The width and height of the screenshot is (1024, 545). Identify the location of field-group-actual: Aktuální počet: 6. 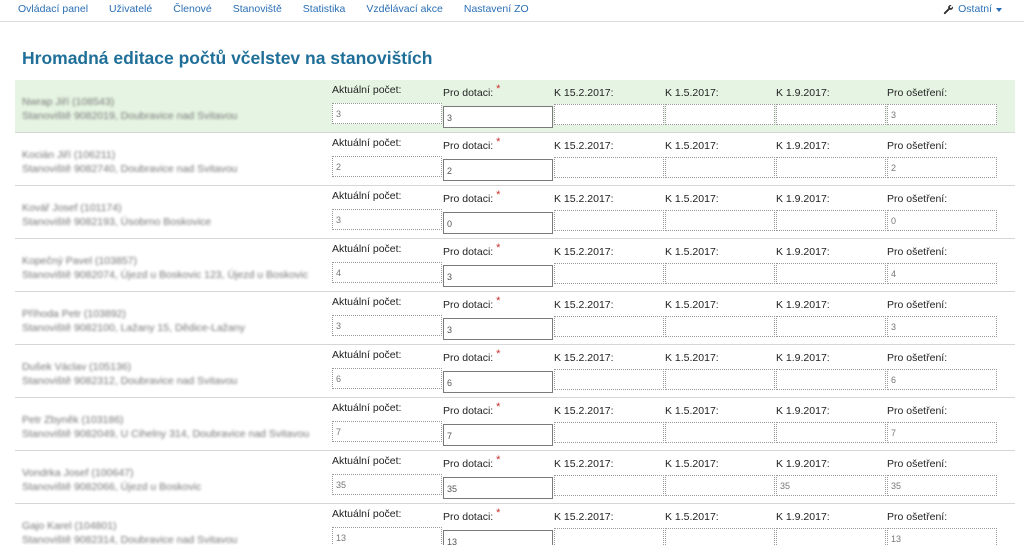
(387, 369).